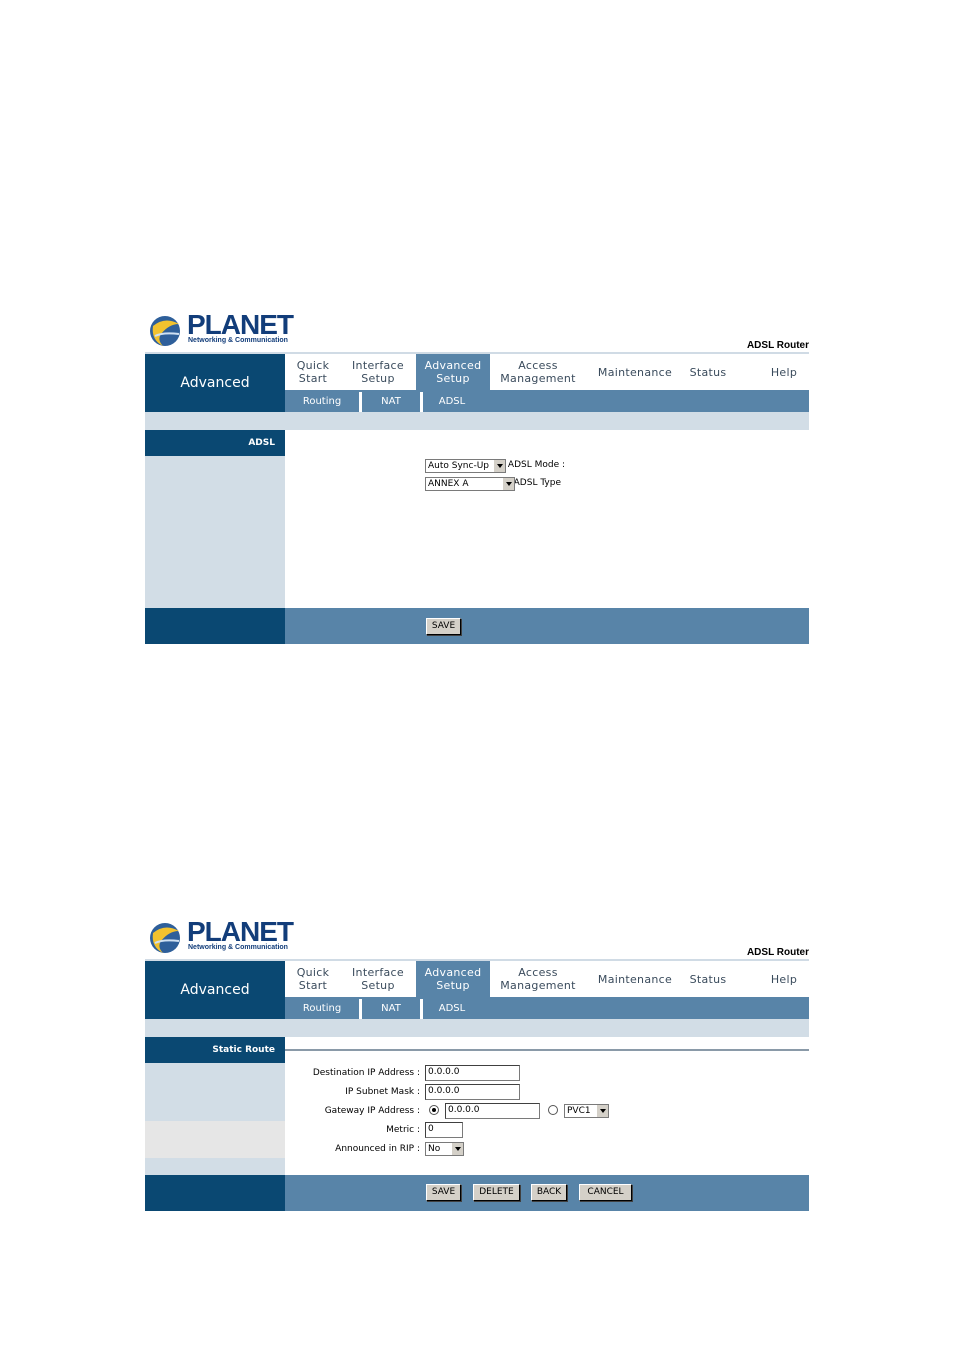 The image size is (954, 1351). What do you see at coordinates (537, 483) in the screenshot?
I see `adsl-type-label: ADSL Type` at bounding box center [537, 483].